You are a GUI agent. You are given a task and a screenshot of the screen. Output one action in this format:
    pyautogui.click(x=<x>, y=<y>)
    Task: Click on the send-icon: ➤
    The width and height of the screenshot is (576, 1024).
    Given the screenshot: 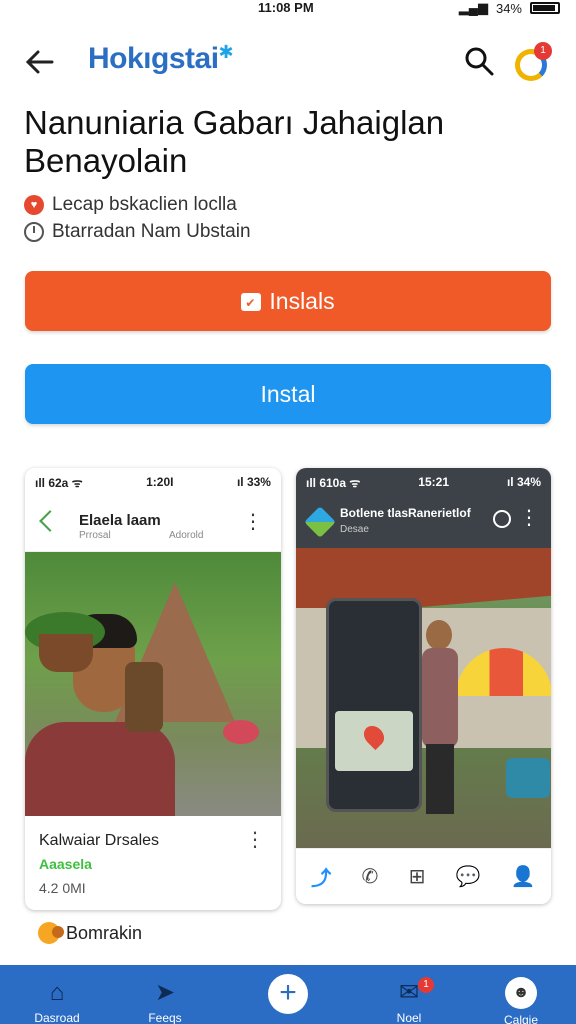 What is the action you would take?
    pyautogui.click(x=165, y=992)
    